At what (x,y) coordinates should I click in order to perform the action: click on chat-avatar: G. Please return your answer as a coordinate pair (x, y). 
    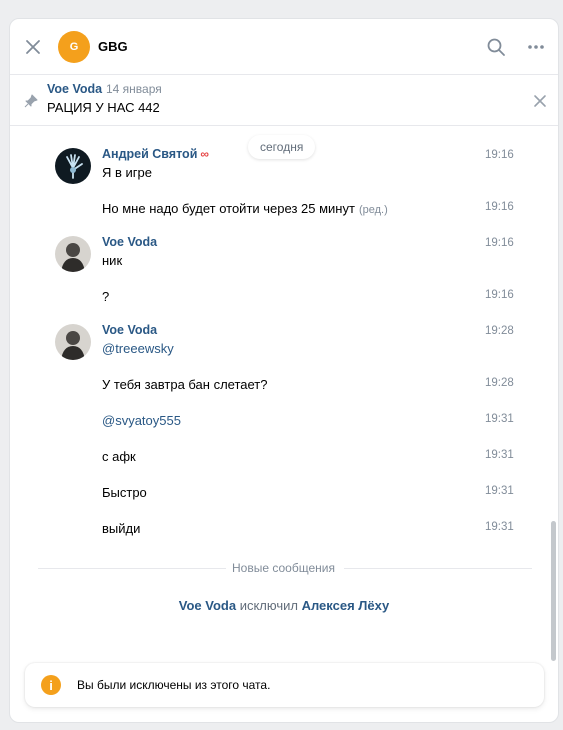
    Looking at the image, I should click on (74, 47).